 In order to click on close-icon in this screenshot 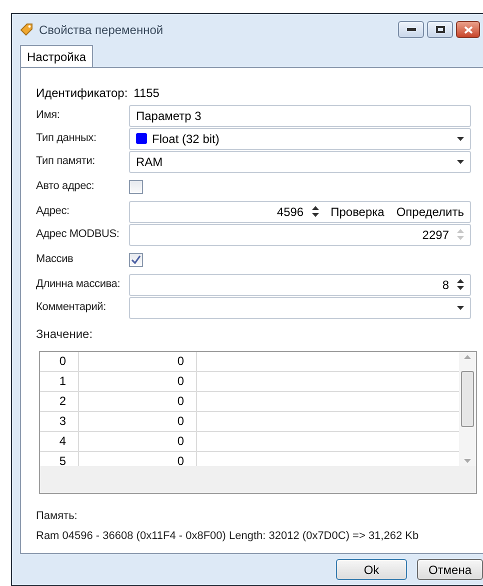, I will do `click(468, 30)`.